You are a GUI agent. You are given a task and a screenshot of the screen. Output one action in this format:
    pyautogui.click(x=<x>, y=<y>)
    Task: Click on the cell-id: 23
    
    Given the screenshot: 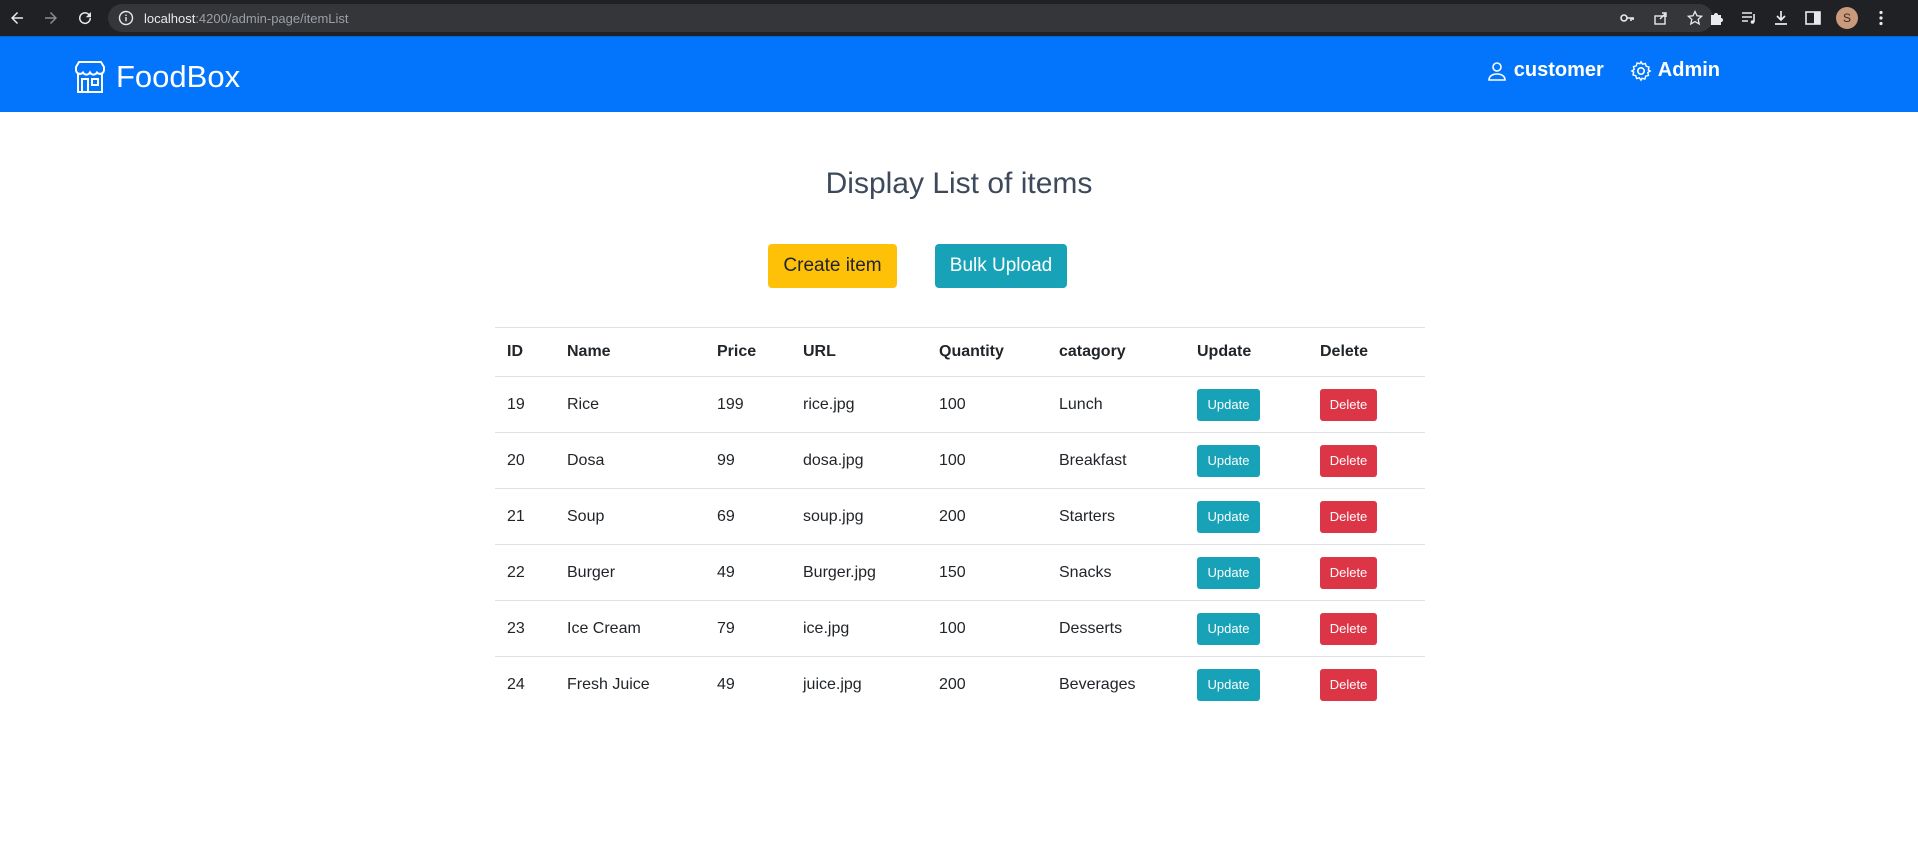 What is the action you would take?
    pyautogui.click(x=525, y=628)
    